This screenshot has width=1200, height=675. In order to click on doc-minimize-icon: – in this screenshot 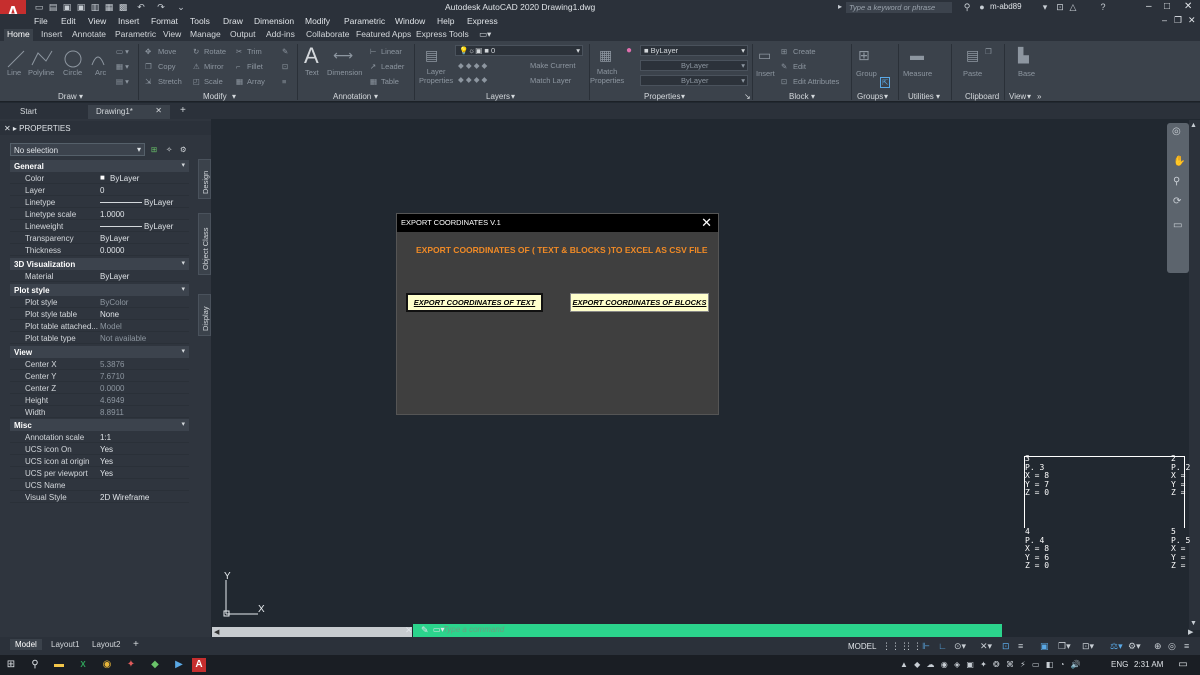, I will do `click(1164, 20)`.